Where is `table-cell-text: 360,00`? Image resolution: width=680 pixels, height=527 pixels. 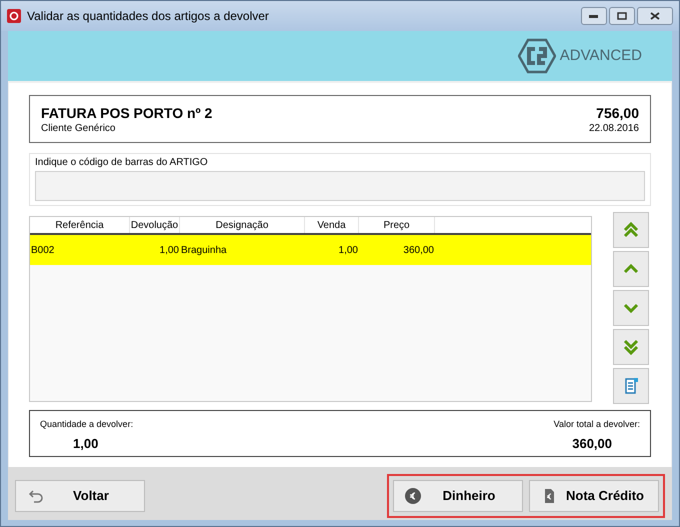 table-cell-text: 360,00 is located at coordinates (418, 251).